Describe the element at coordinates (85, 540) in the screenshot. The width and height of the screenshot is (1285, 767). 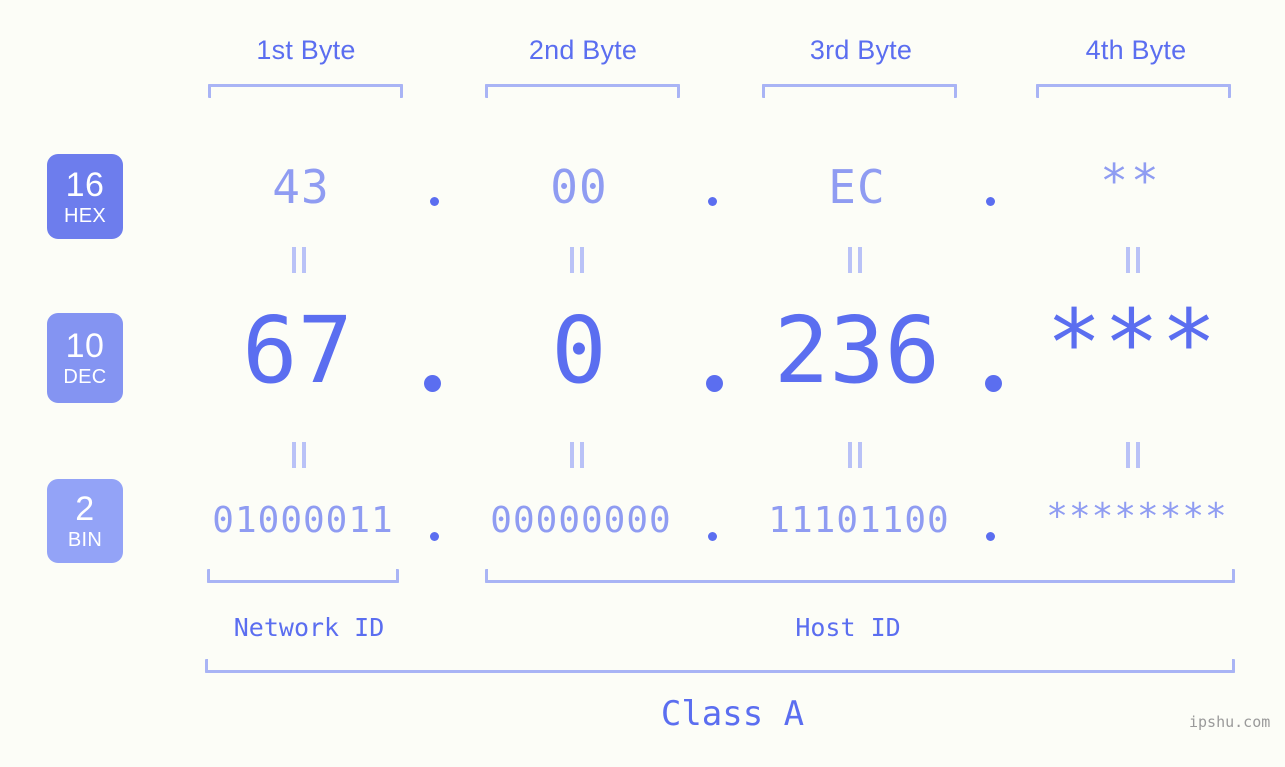
I see `radix-badge-bin-label: BIN` at that location.